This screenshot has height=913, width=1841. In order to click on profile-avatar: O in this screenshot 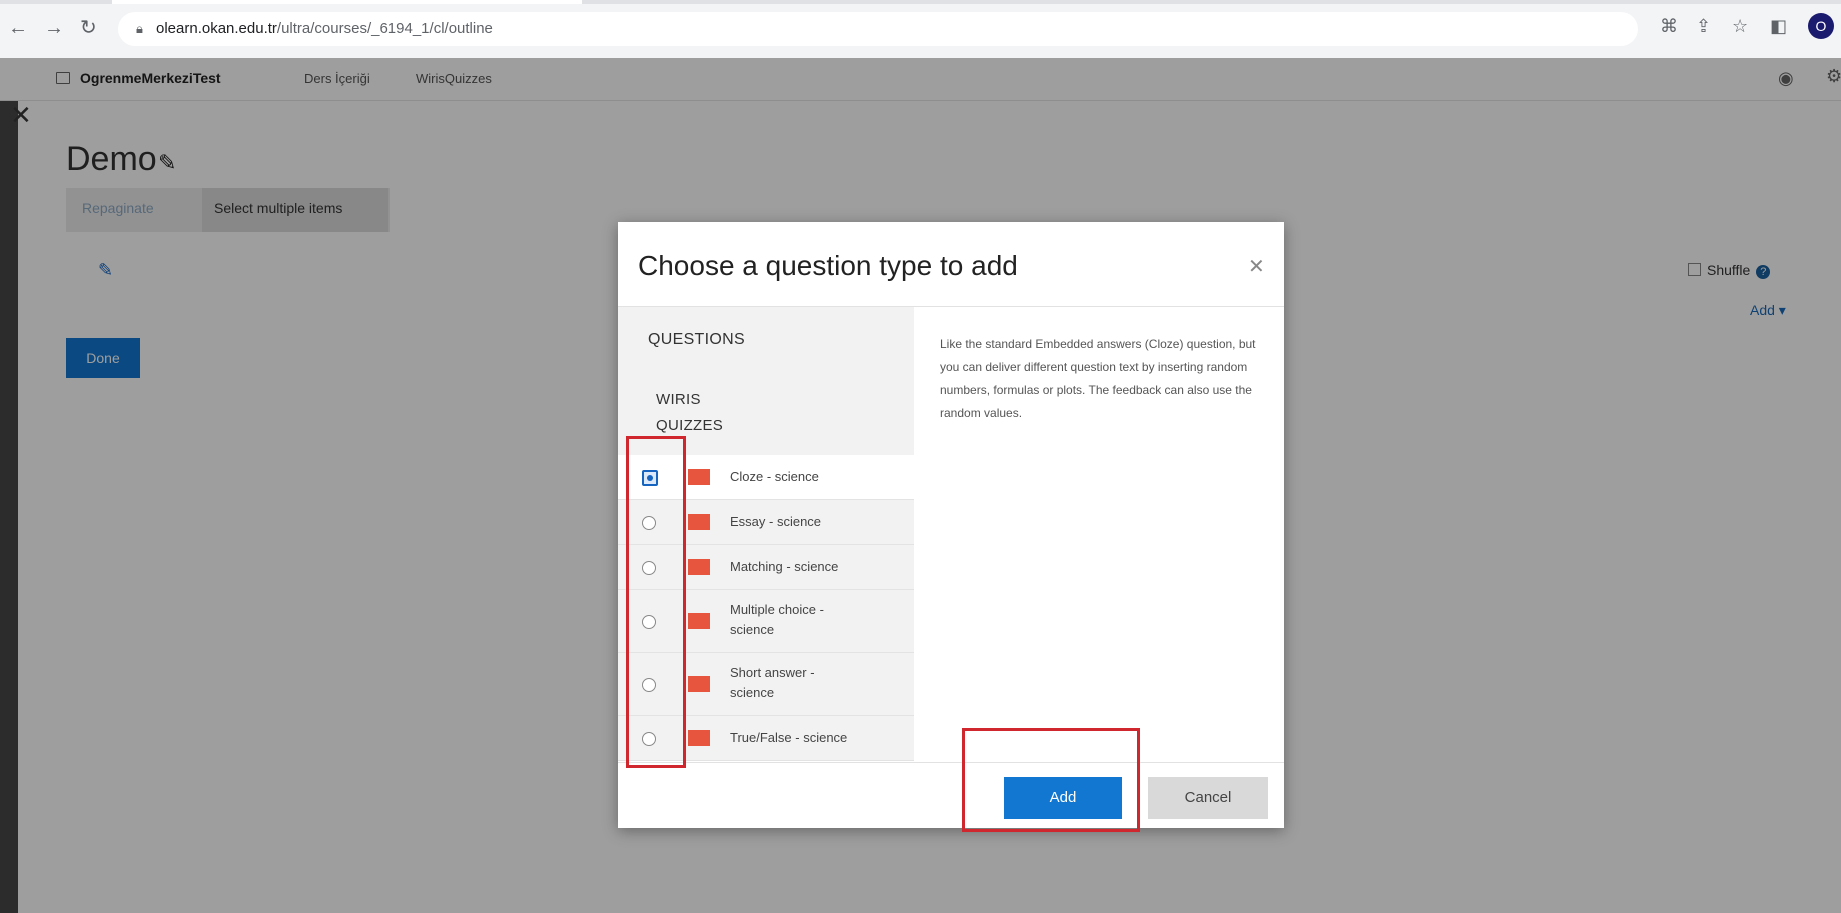, I will do `click(1821, 26)`.